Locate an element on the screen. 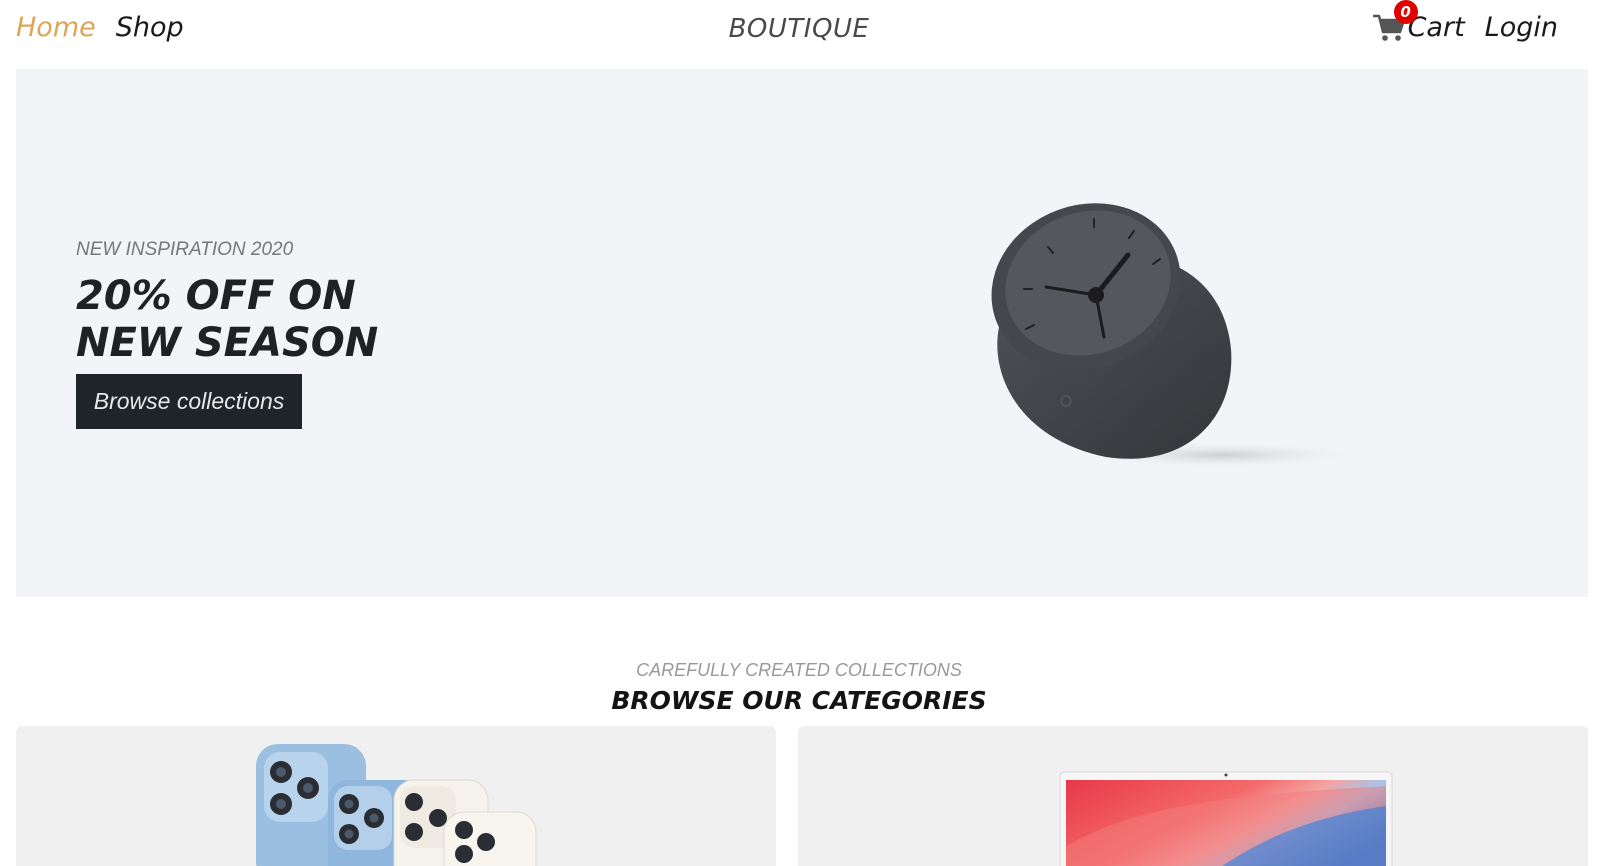 The width and height of the screenshot is (1598, 866). nav-login-link: Login is located at coordinates (1521, 27).